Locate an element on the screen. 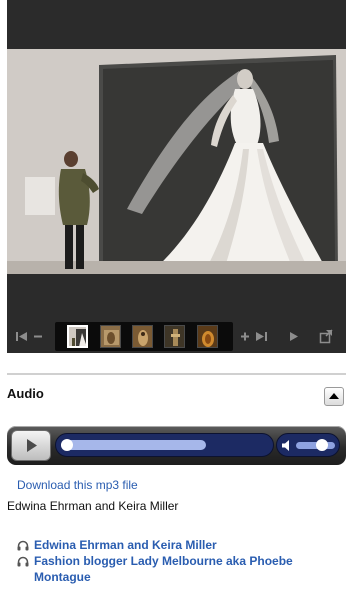 This screenshot has height=591, width=352. filmstrip-toolbar is located at coordinates (176, 336).